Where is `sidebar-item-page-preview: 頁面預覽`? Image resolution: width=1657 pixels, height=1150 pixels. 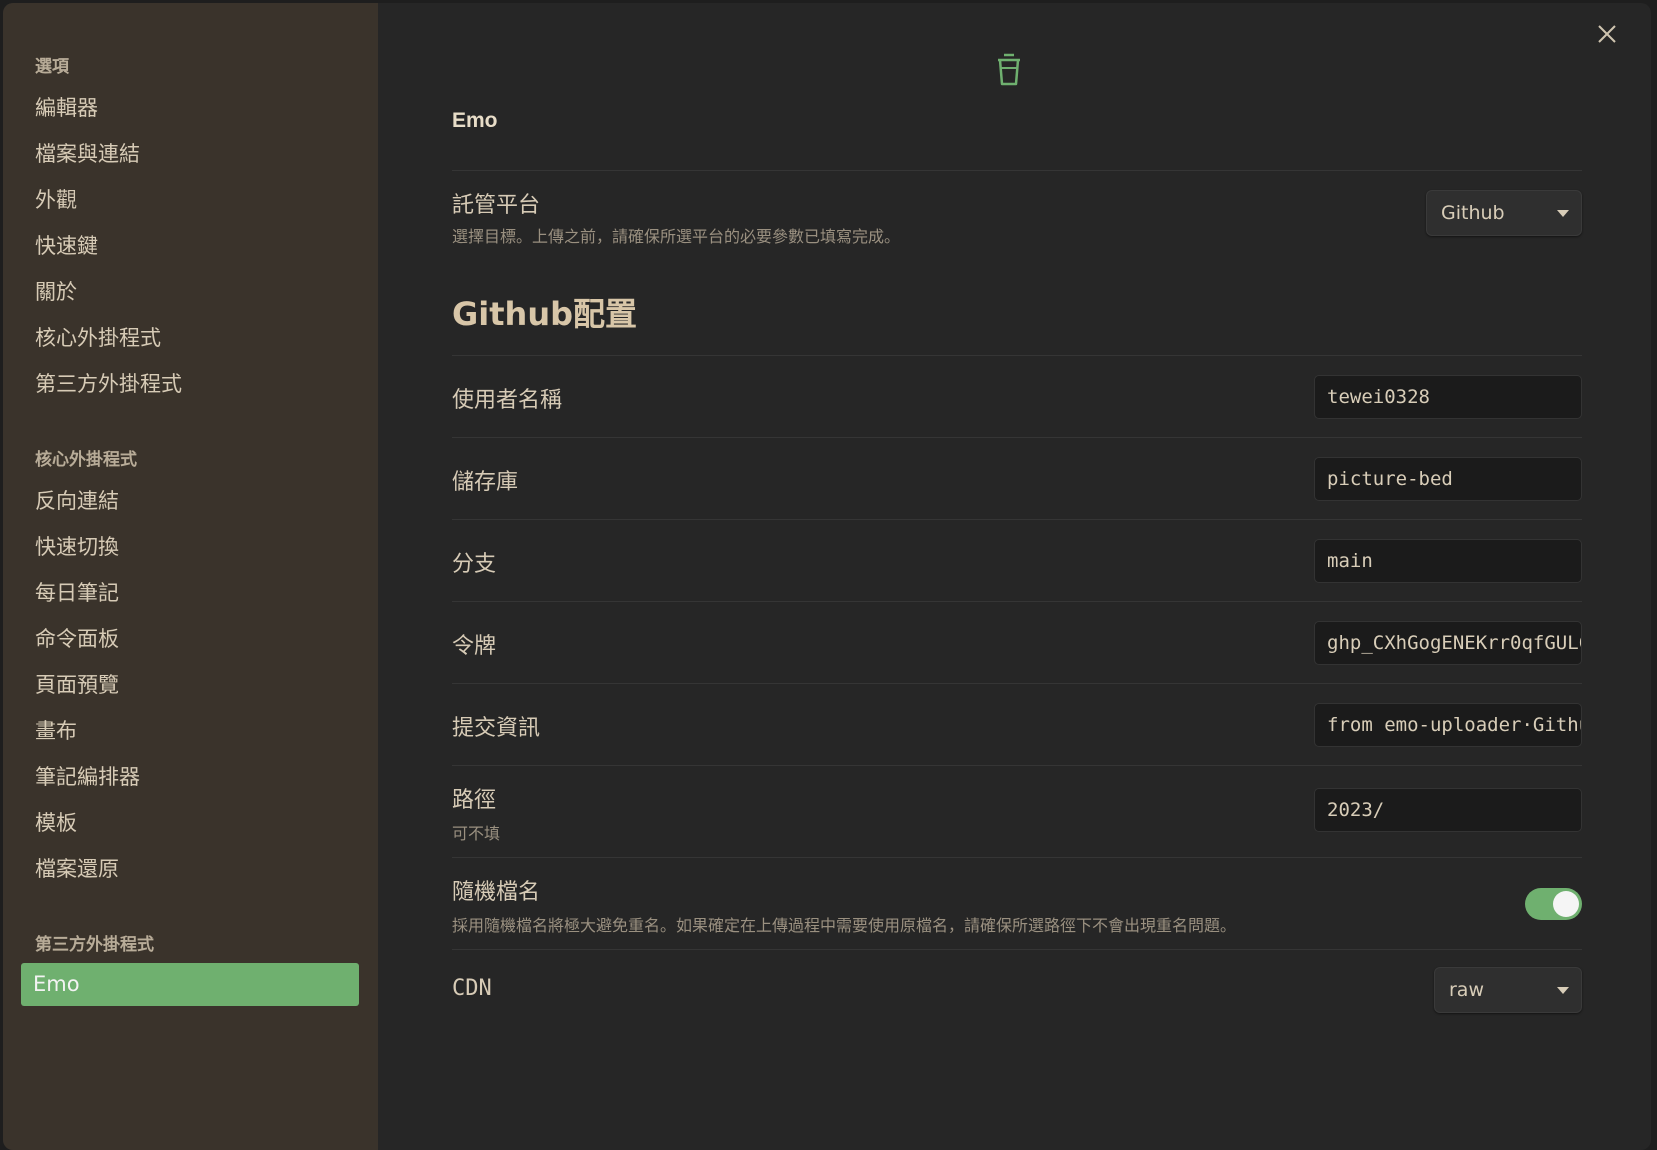 sidebar-item-page-preview: 頁面預覽 is located at coordinates (190, 685).